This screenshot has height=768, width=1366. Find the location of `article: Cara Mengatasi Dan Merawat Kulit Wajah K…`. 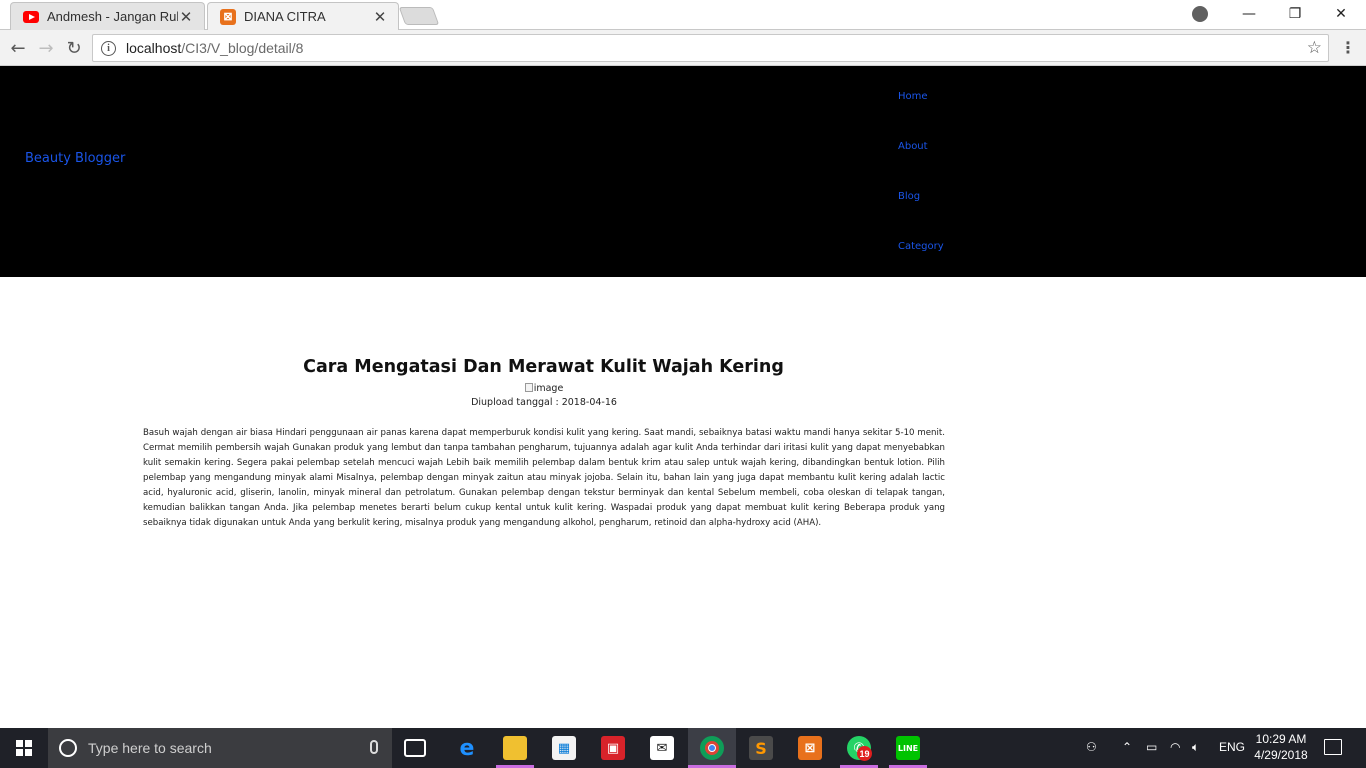

article: Cara Mengatasi Dan Merawat Kulit Wajah K… is located at coordinates (544, 444).